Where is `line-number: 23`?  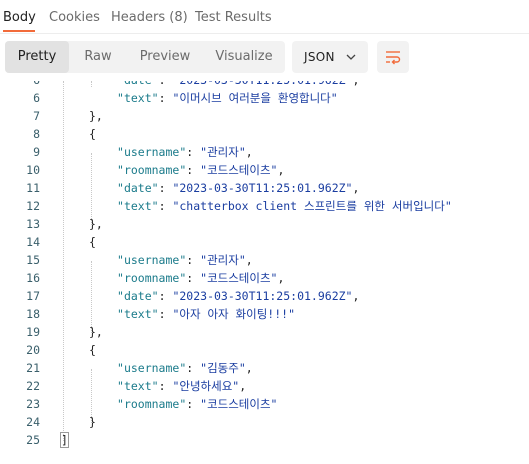
line-number: 23 is located at coordinates (33, 404).